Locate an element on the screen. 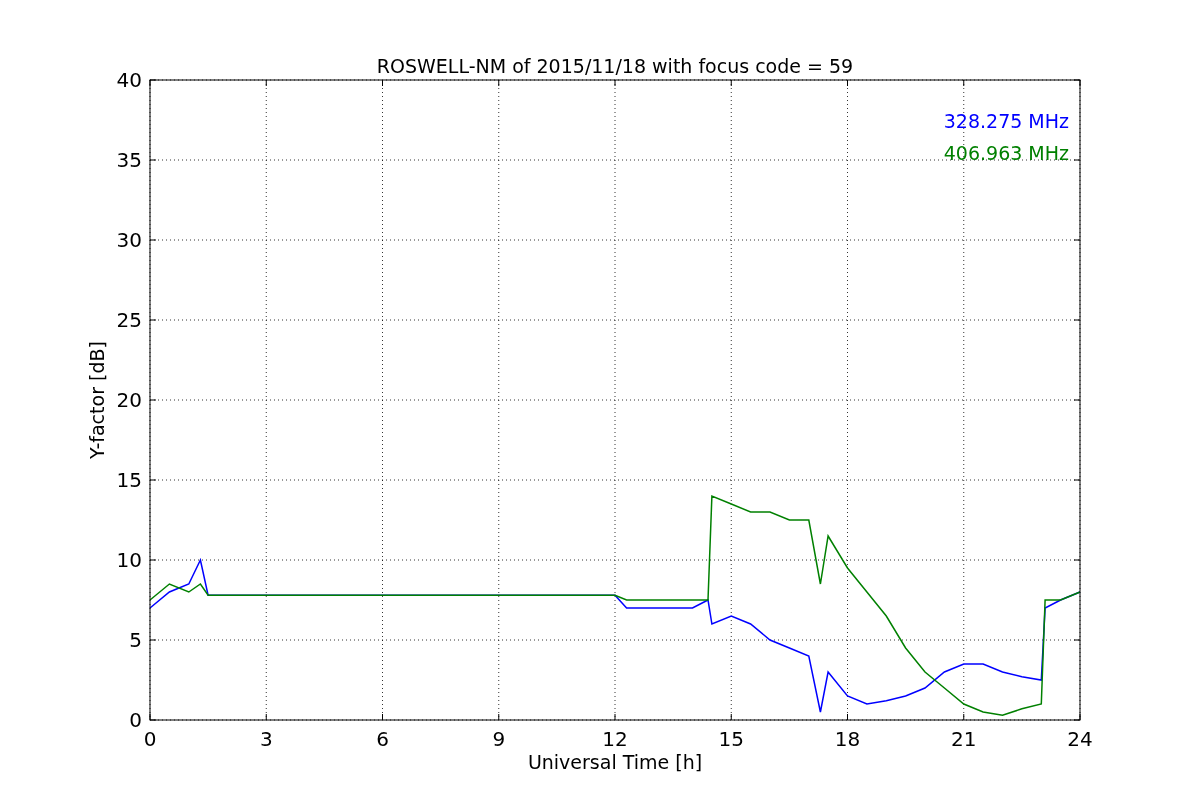 This screenshot has height=800, width=1200. legend-label: 328.275 MHz is located at coordinates (1006, 121).